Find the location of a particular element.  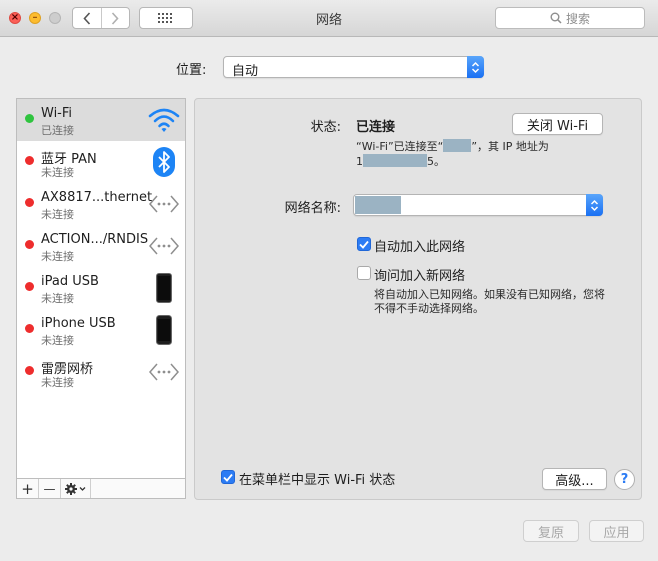

help-button: ? is located at coordinates (624, 479).